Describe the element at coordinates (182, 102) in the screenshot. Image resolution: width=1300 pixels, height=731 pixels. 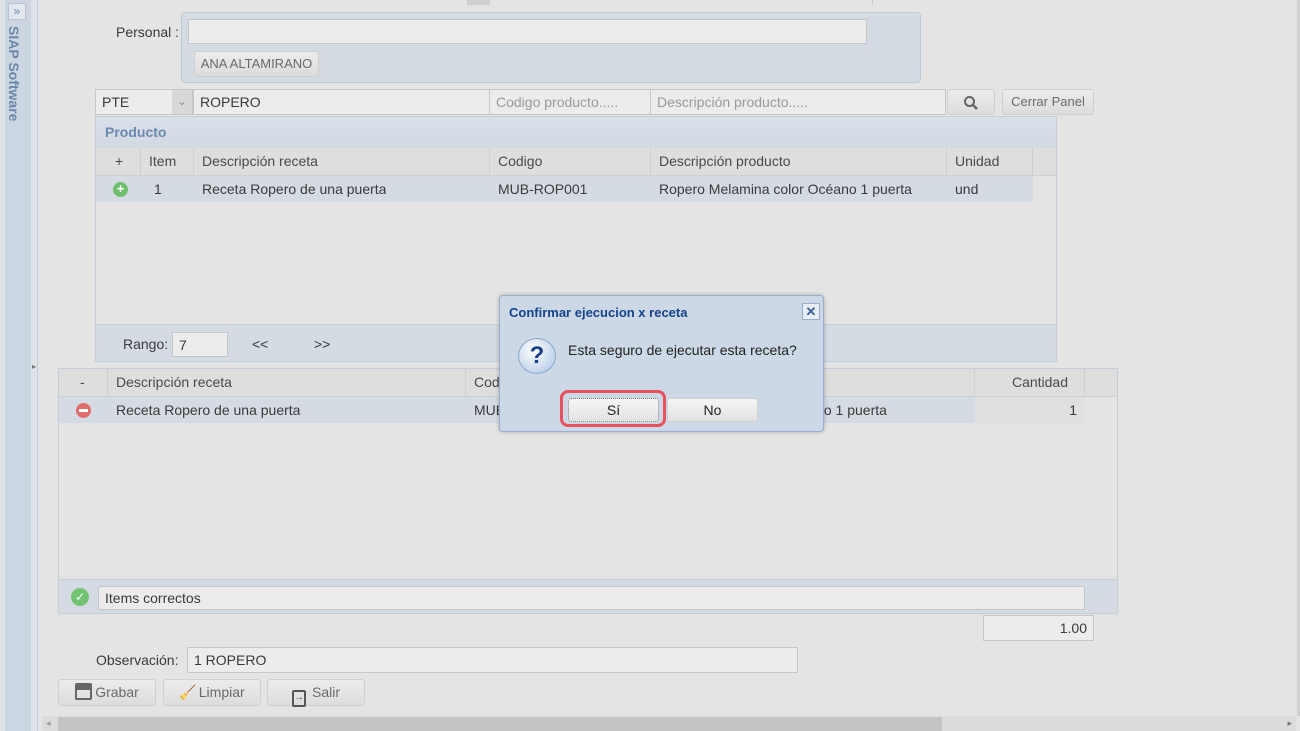
I see `chevron-down-icon: ⌄` at that location.